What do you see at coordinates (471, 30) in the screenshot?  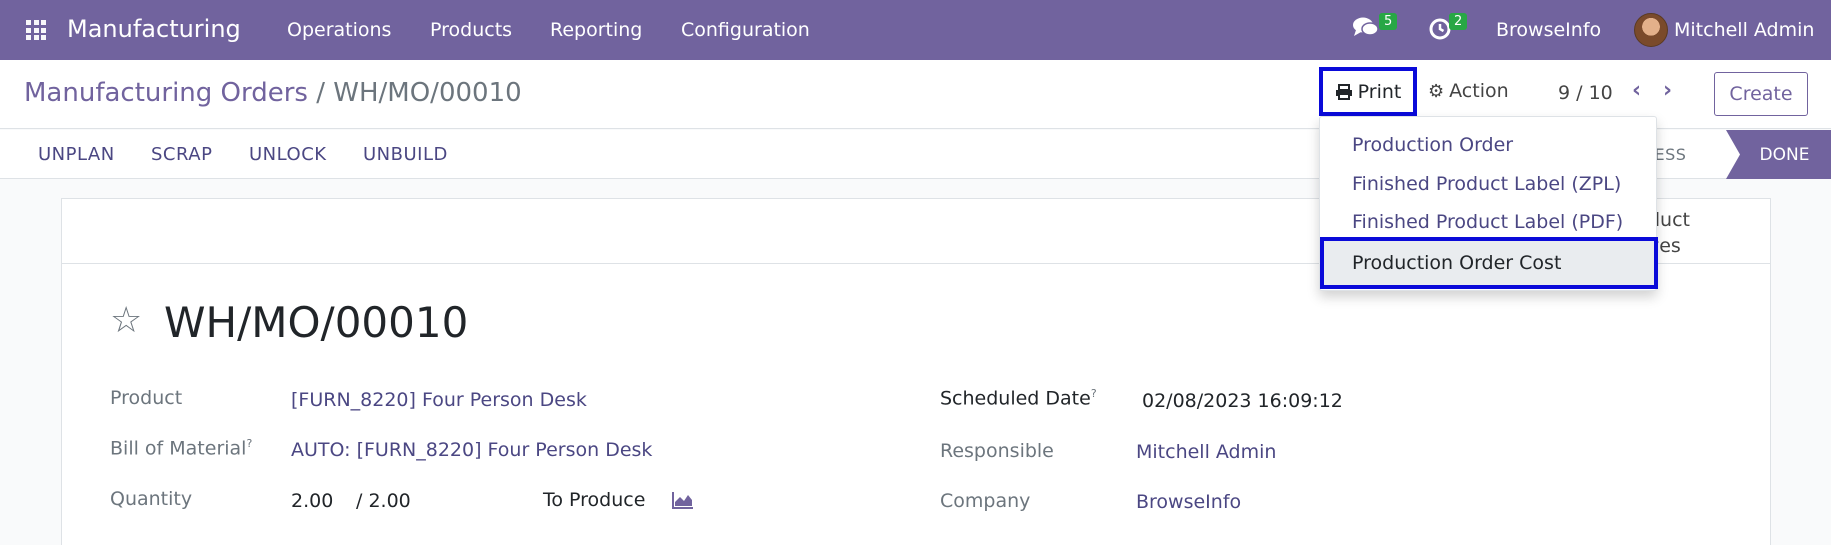 I see `menu-products: Products` at bounding box center [471, 30].